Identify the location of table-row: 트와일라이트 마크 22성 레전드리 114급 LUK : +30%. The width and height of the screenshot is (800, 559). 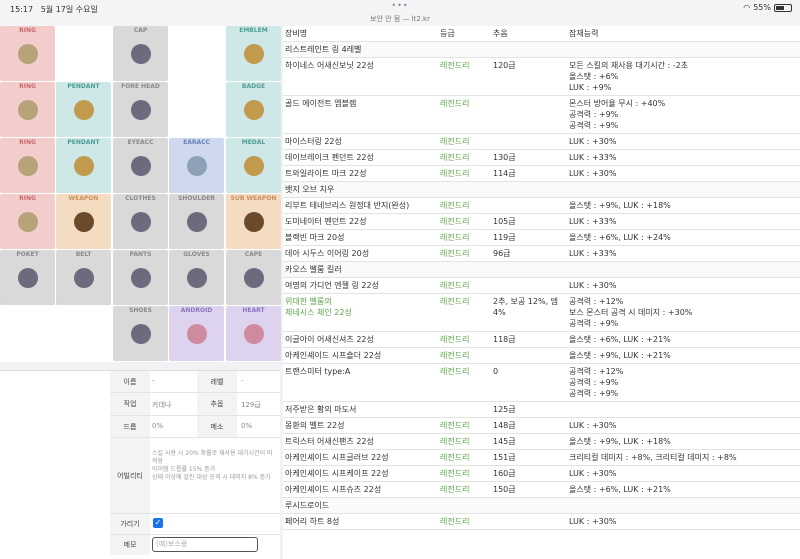
(541, 174).